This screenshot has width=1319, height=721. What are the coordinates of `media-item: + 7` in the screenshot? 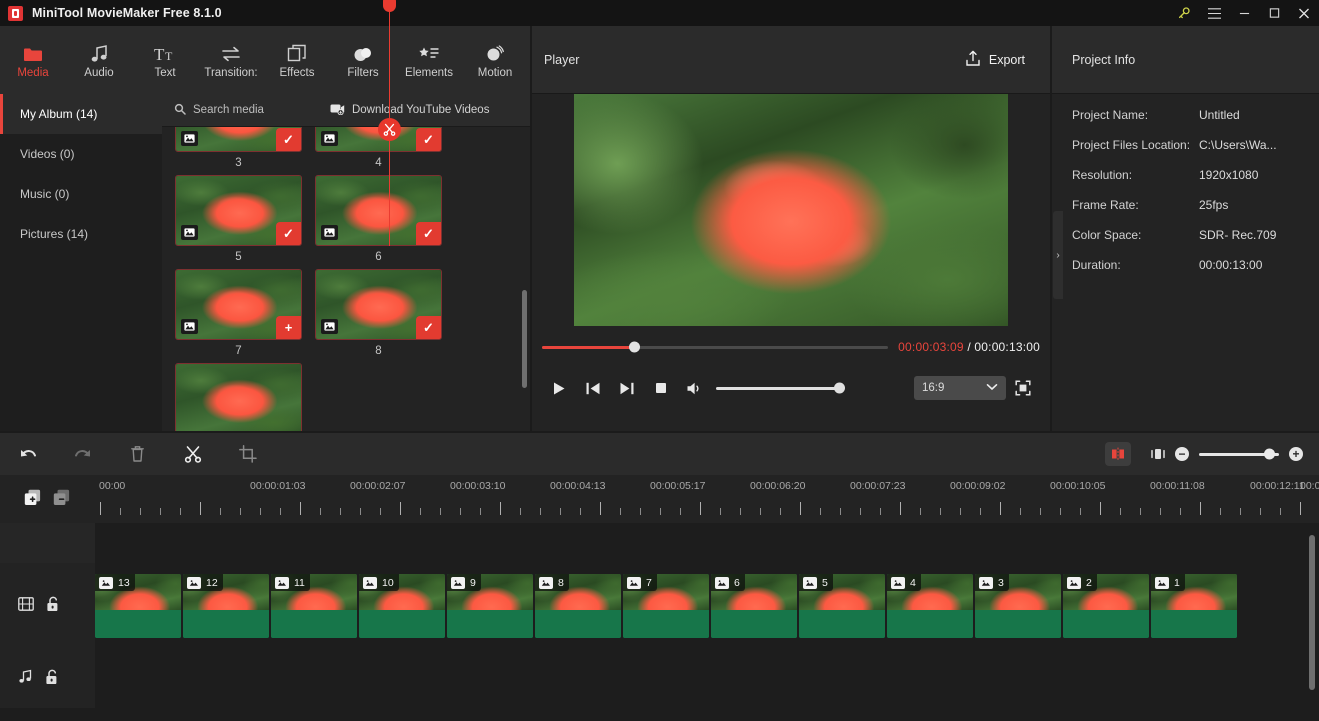 It's located at (238, 313).